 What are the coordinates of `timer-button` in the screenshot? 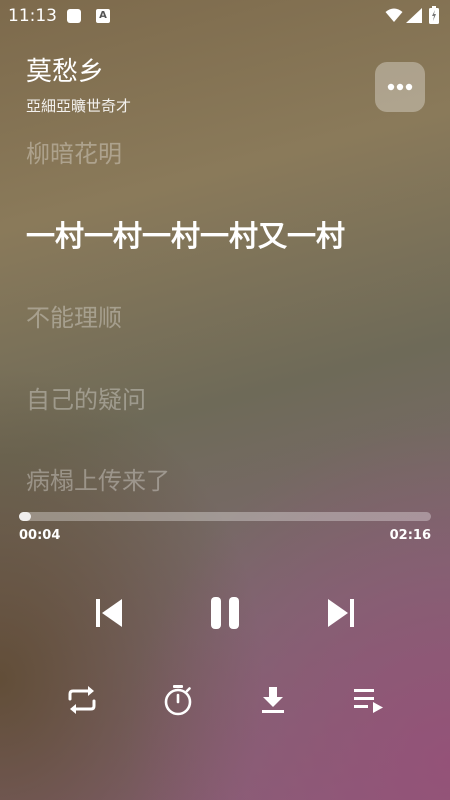 It's located at (178, 700).